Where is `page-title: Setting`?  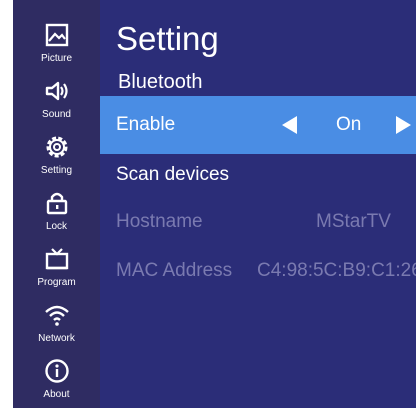 page-title: Setting is located at coordinates (167, 38).